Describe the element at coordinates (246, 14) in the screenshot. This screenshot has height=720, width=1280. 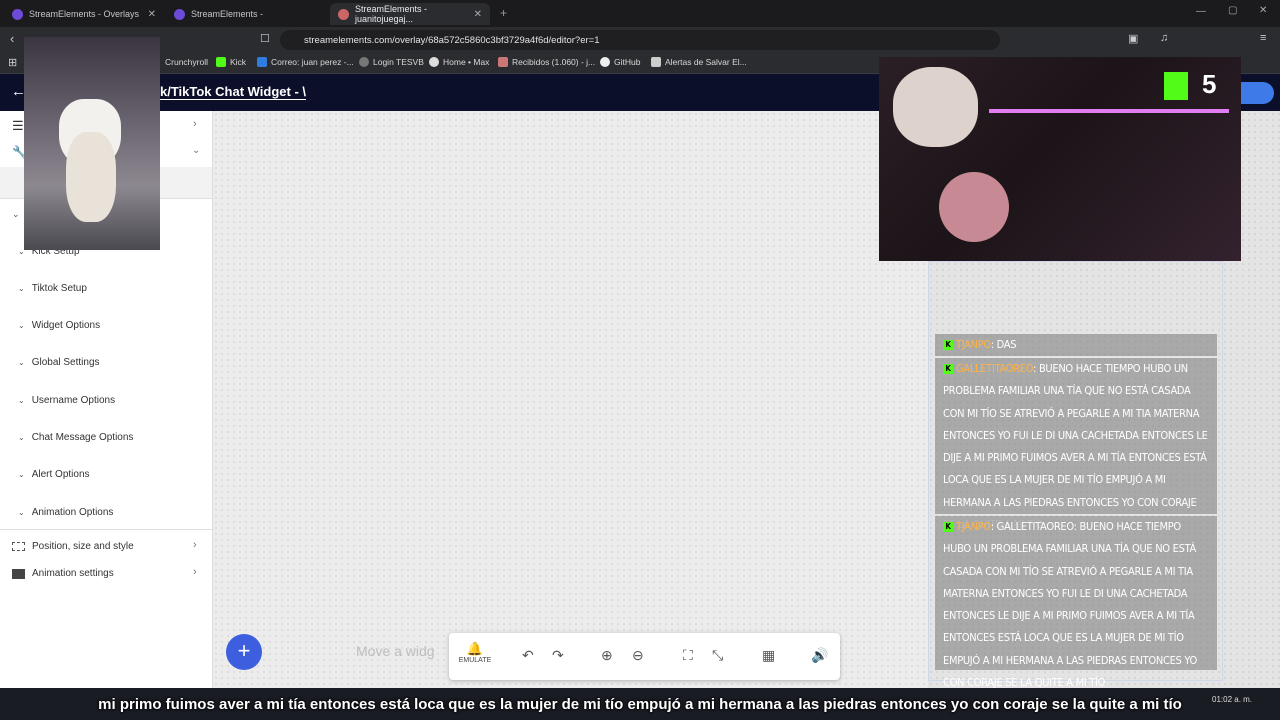
I see `tab-streamelements: StreamElements -` at that location.